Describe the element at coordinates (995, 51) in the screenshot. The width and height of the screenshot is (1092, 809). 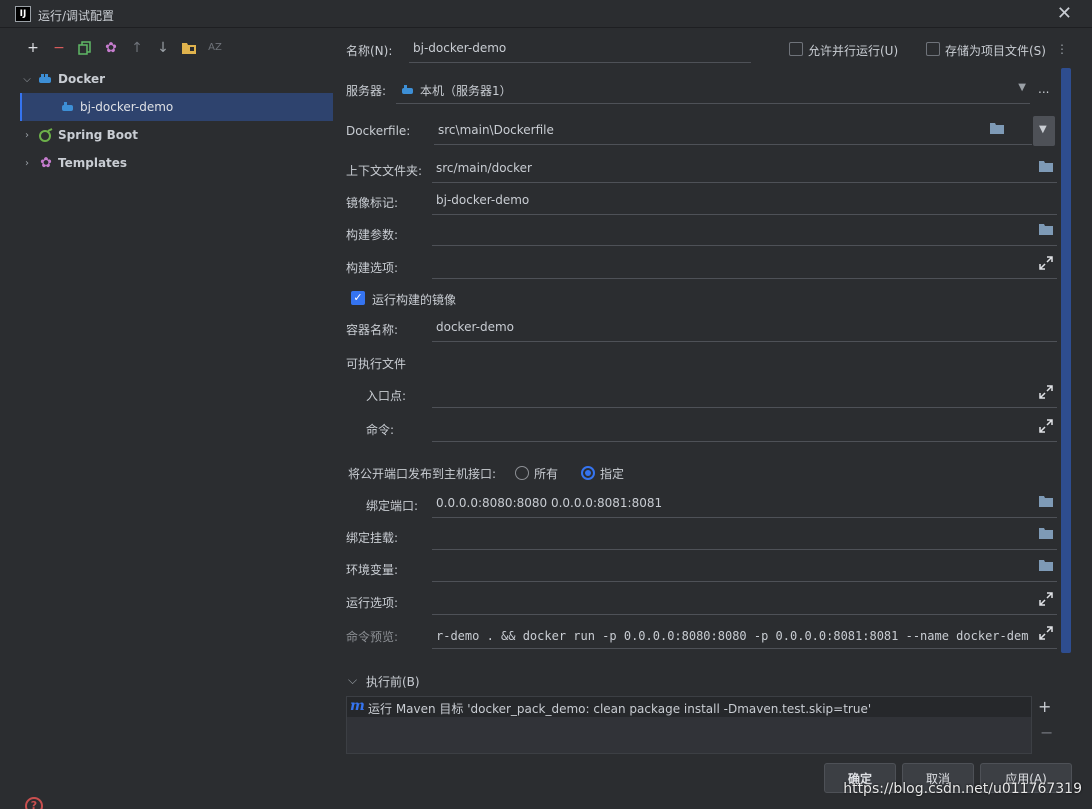
I see `store-as-file-label: 存储为项目文件(S)` at that location.